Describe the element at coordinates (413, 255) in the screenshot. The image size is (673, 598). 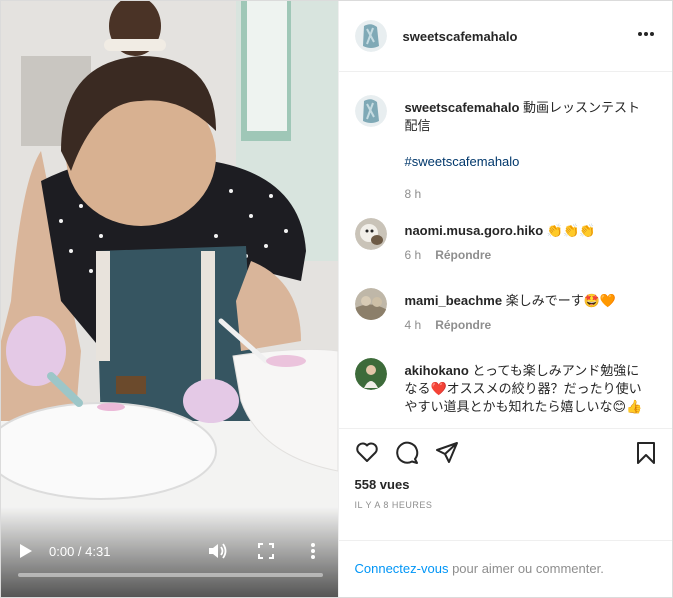
I see `comment-time: 6 h` at that location.